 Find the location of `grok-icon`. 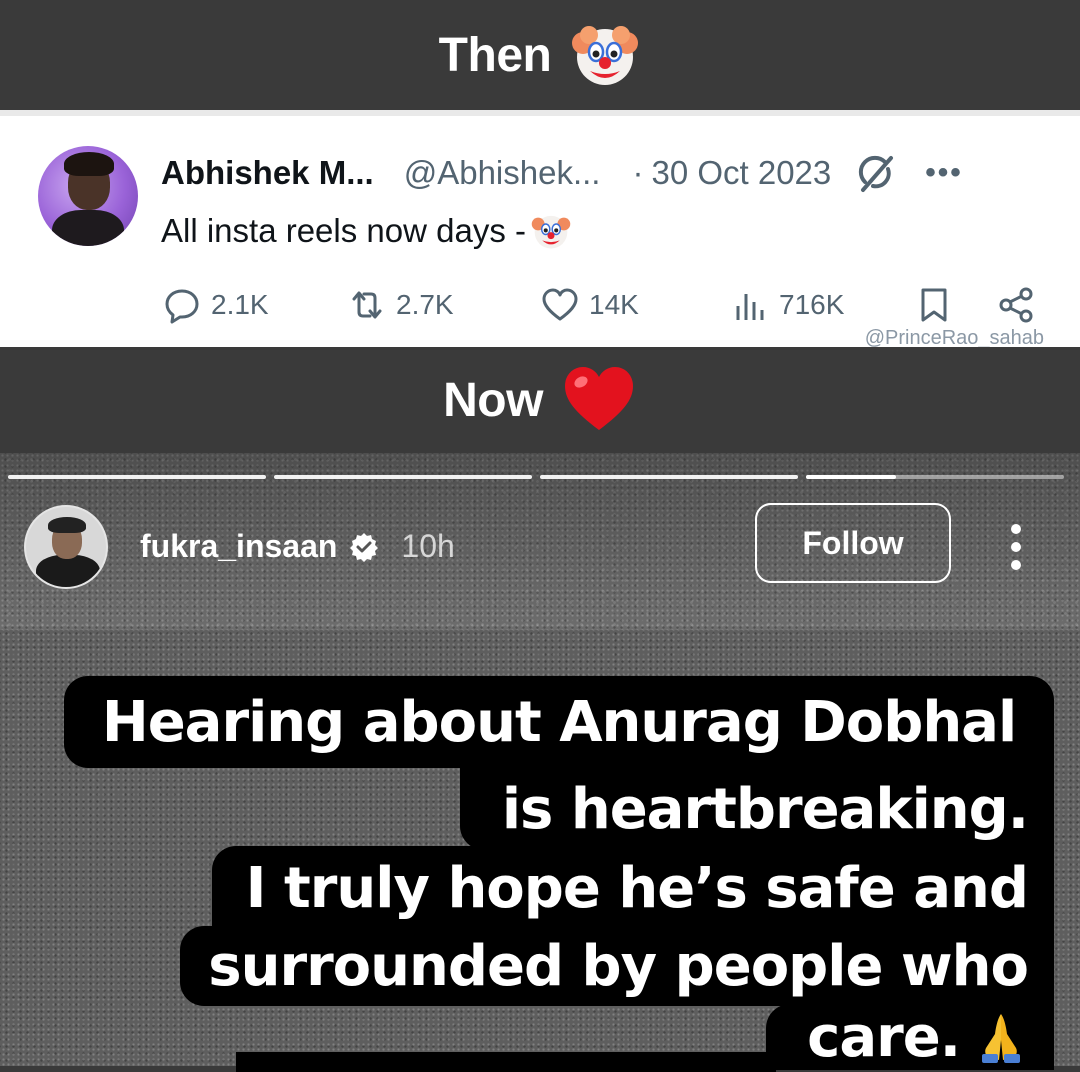

grok-icon is located at coordinates (876, 173).